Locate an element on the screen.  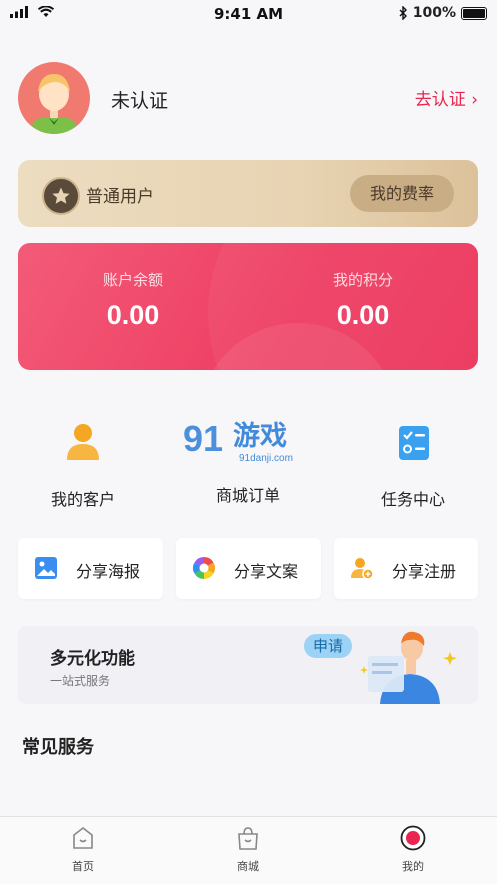
watermark-number: 91 is located at coordinates (203, 438).